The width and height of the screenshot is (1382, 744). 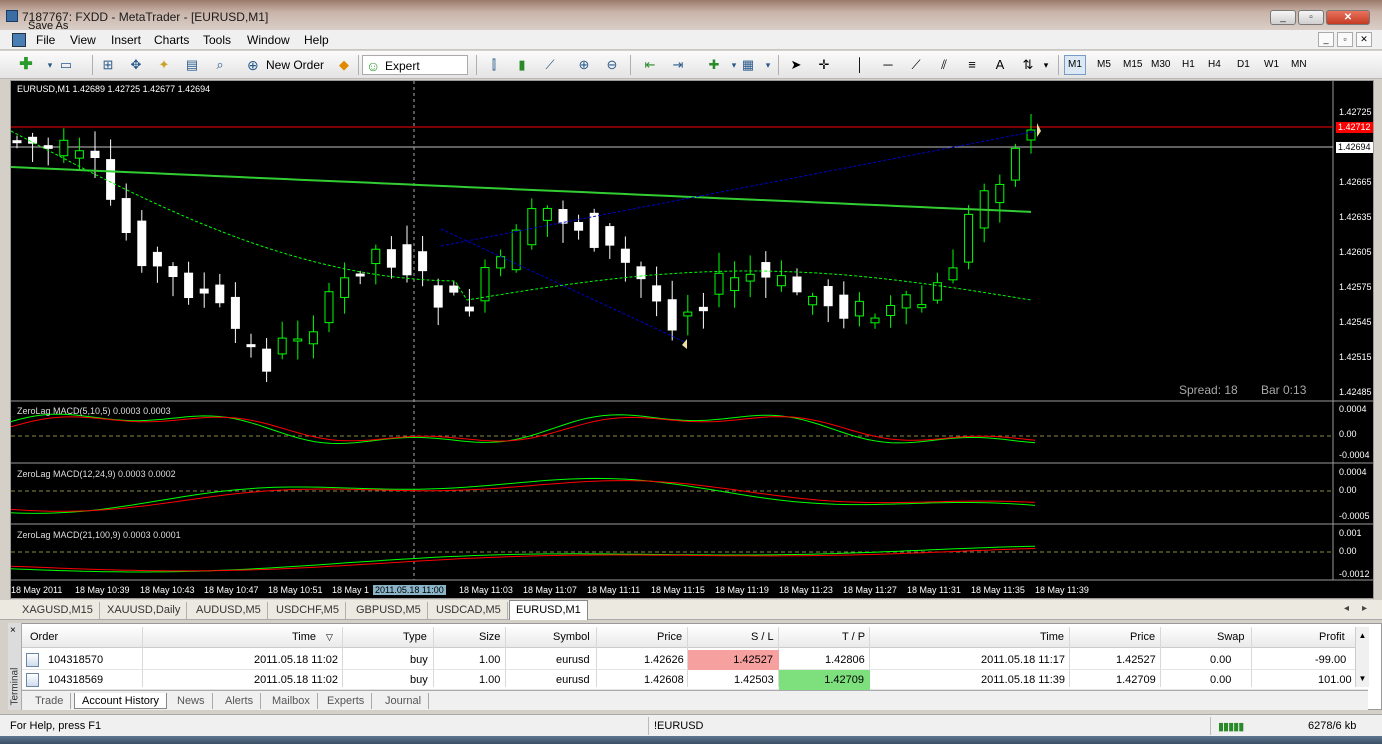 What do you see at coordinates (66, 65) in the screenshot?
I see `profiles-icon: ▭` at bounding box center [66, 65].